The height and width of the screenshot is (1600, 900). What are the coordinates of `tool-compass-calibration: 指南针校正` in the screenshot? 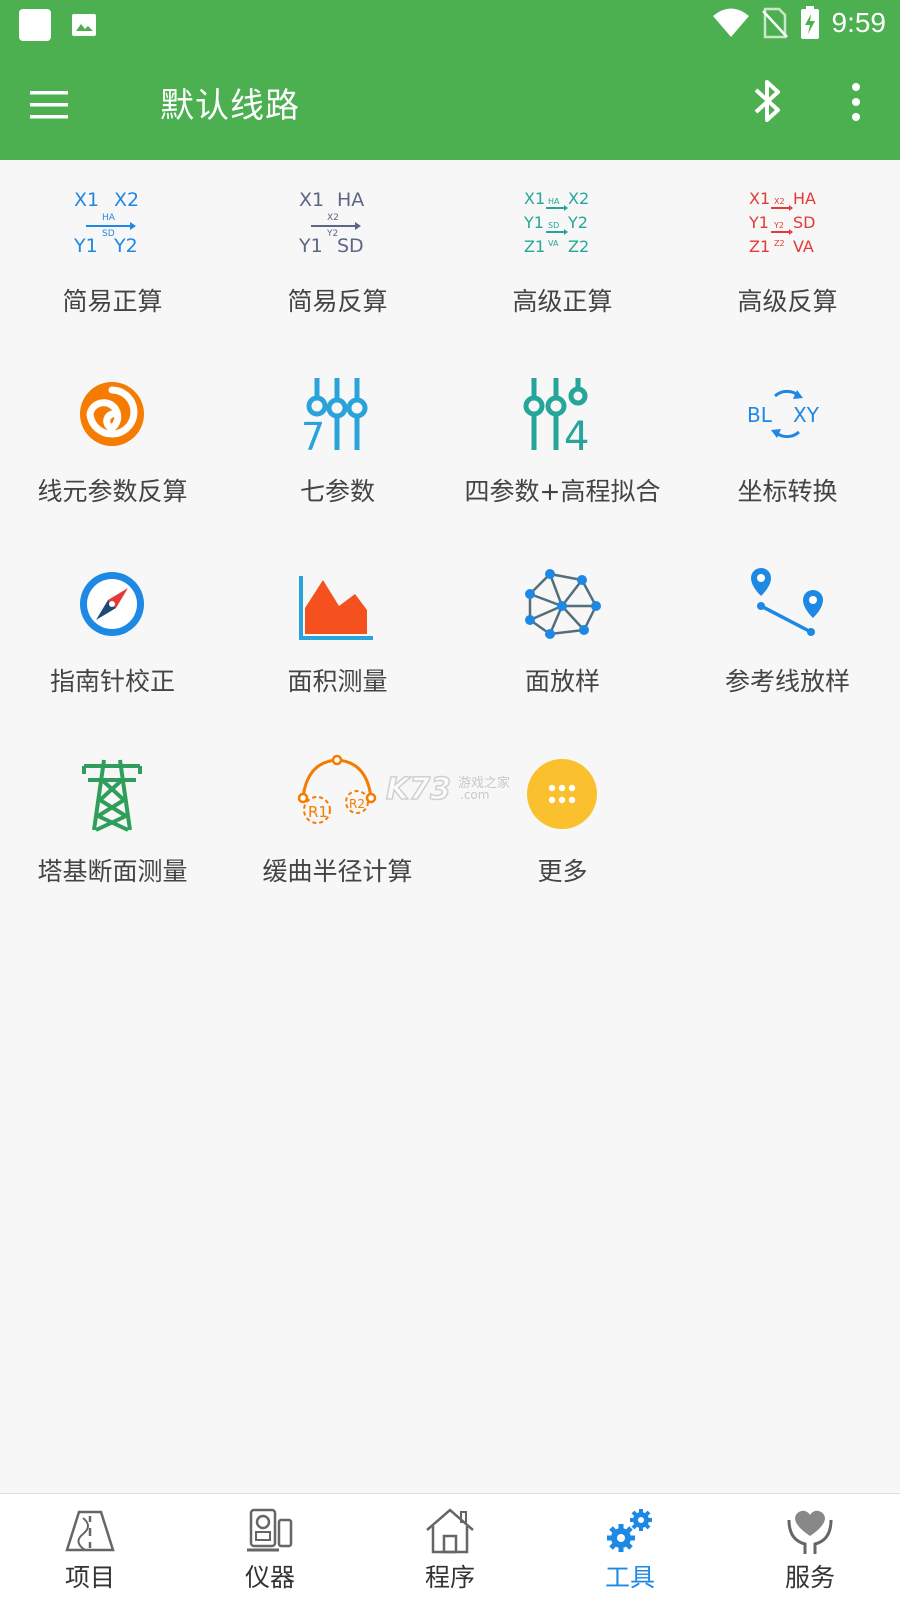 It's located at (112, 635).